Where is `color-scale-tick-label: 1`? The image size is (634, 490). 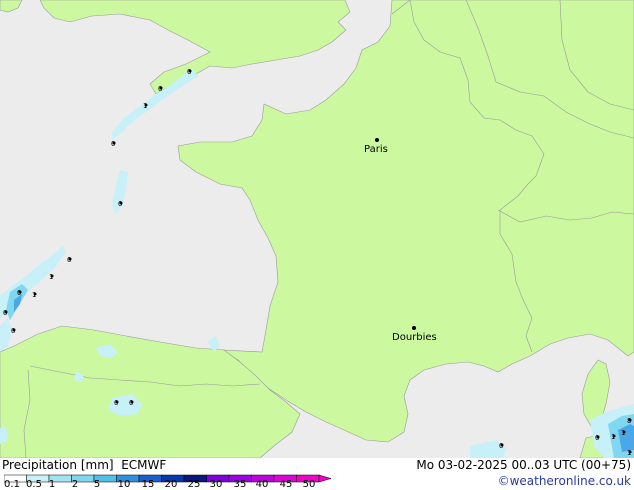
color-scale-tick-label: 1 is located at coordinates (52, 484).